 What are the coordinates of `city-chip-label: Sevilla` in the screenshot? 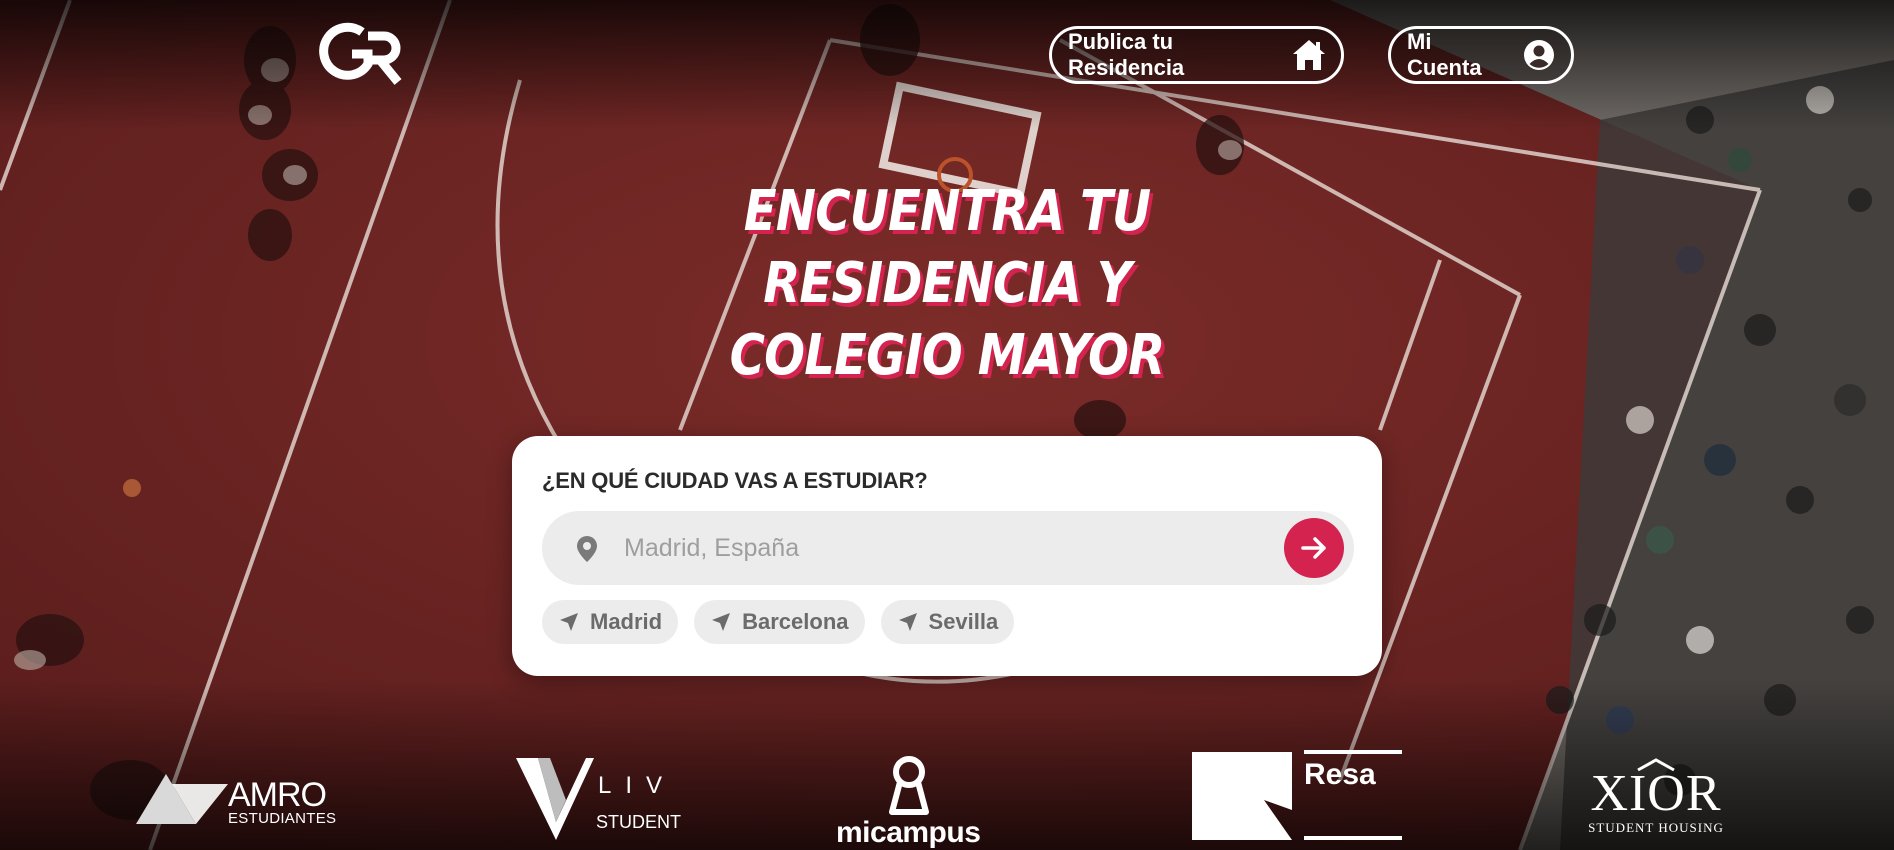 It's located at (963, 621).